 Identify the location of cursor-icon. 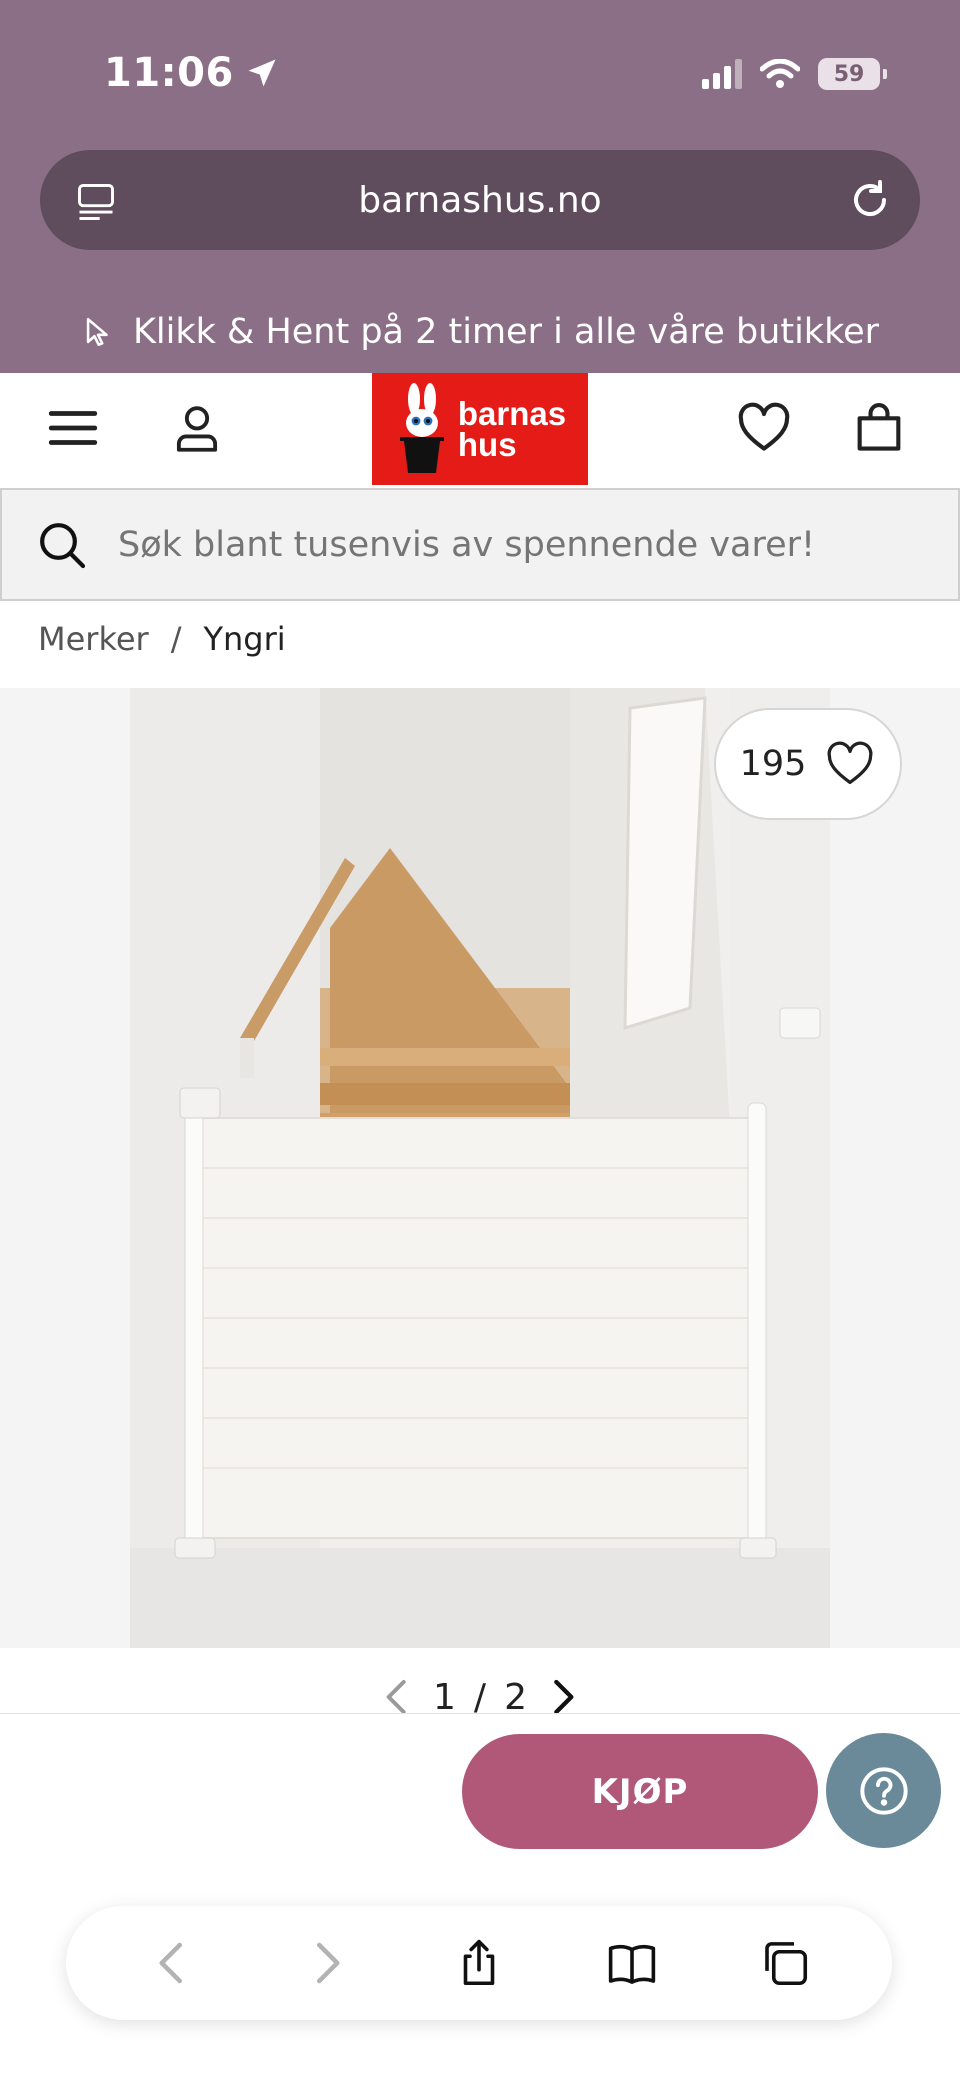
(97, 332).